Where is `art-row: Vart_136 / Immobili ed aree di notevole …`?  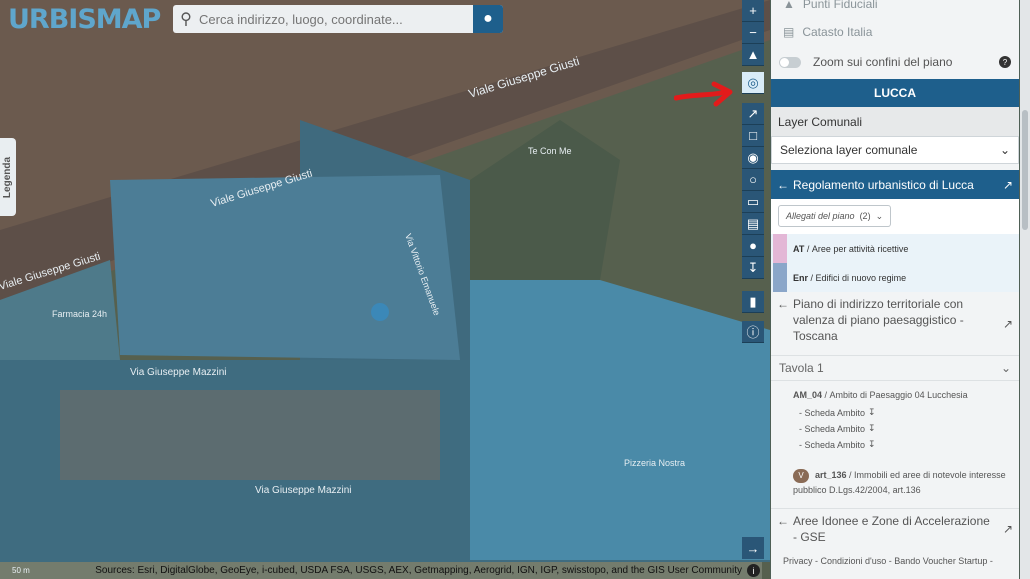
art-row: Vart_136 / Immobili ed aree di notevole … is located at coordinates (899, 481).